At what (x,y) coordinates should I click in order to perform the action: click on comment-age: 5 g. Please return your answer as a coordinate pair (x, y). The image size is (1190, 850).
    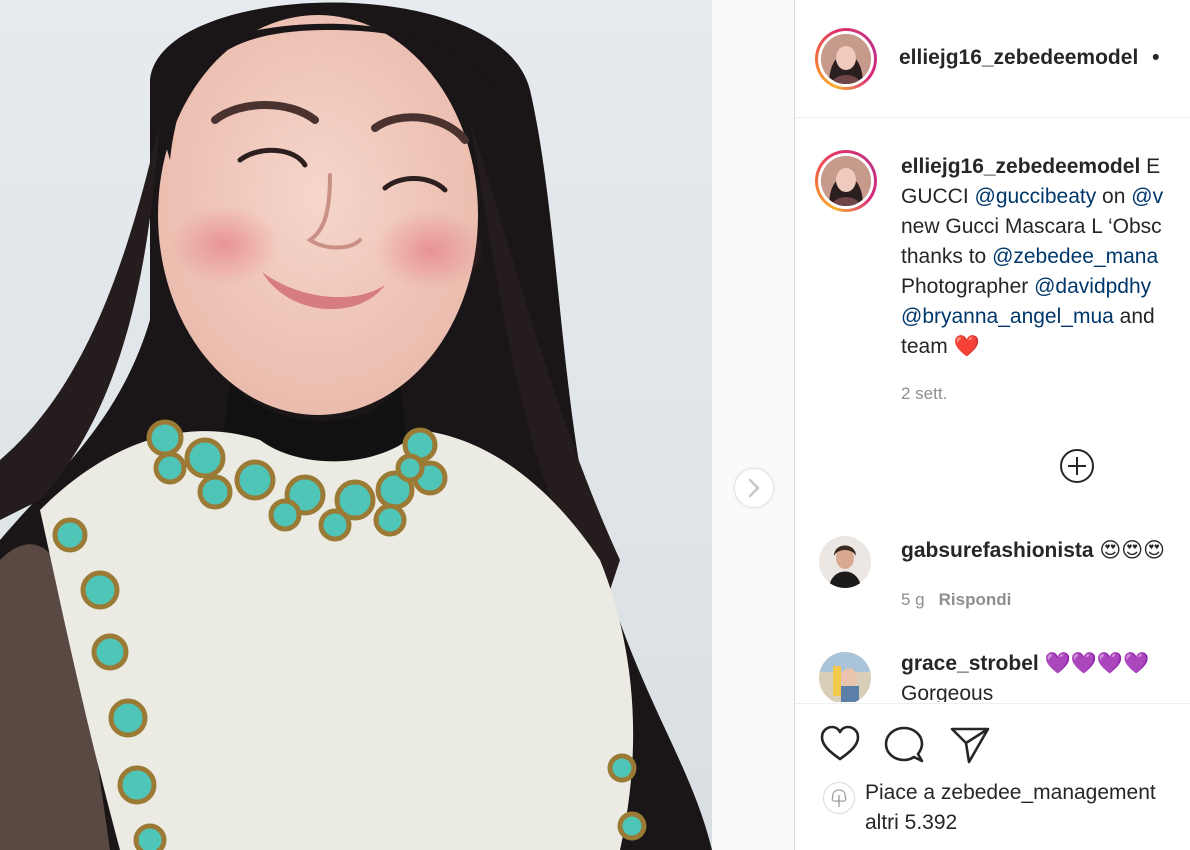
    Looking at the image, I should click on (913, 599).